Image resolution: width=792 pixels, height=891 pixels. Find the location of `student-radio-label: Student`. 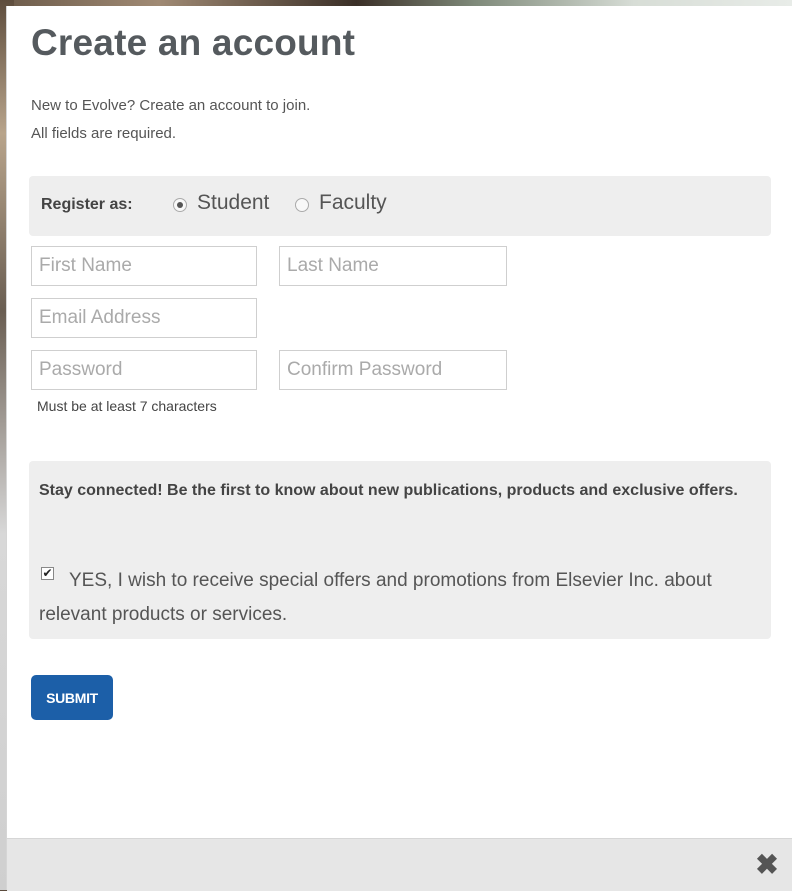

student-radio-label: Student is located at coordinates (233, 203).